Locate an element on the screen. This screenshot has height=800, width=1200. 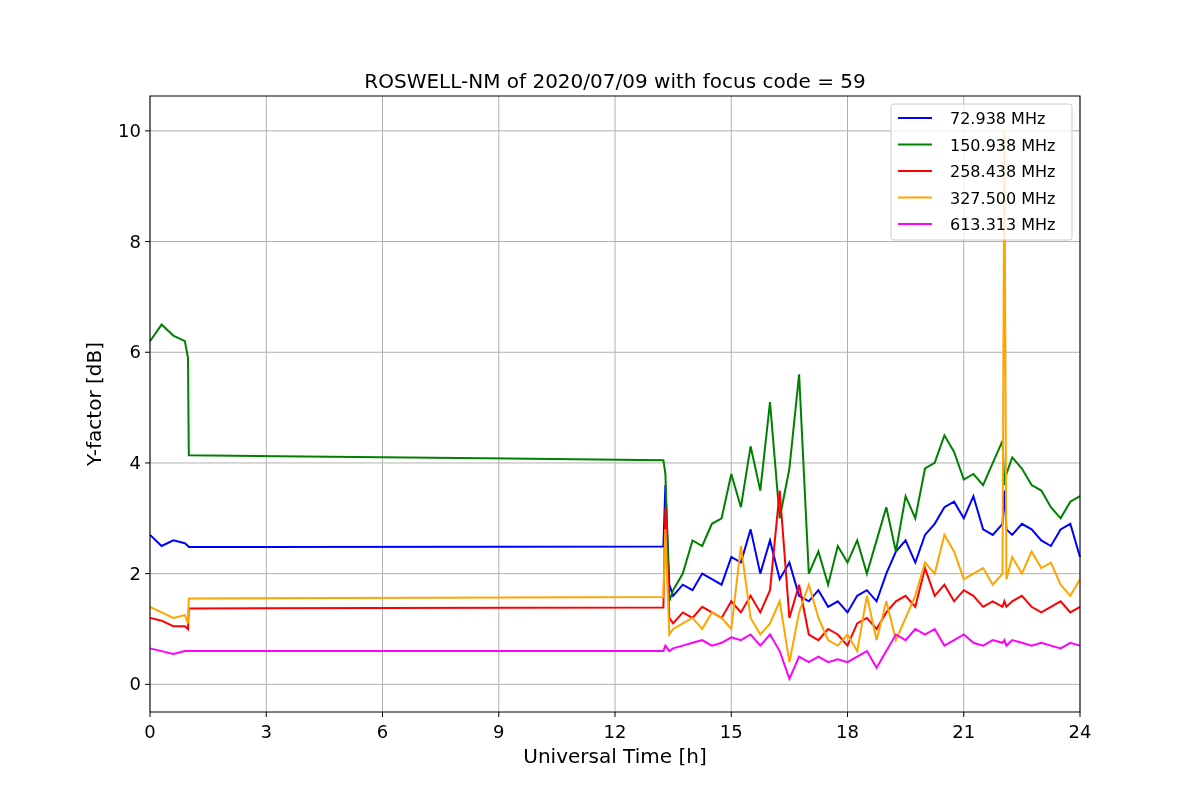
y-tick-label: 10 is located at coordinates (129, 130).